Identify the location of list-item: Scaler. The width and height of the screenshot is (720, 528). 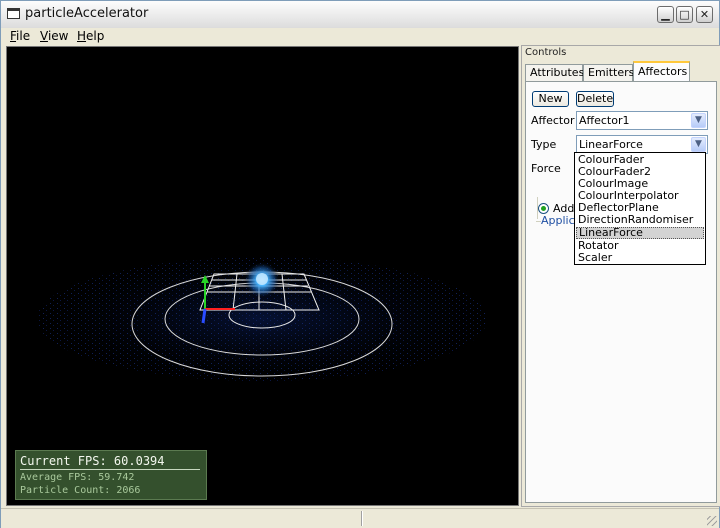
(640, 258).